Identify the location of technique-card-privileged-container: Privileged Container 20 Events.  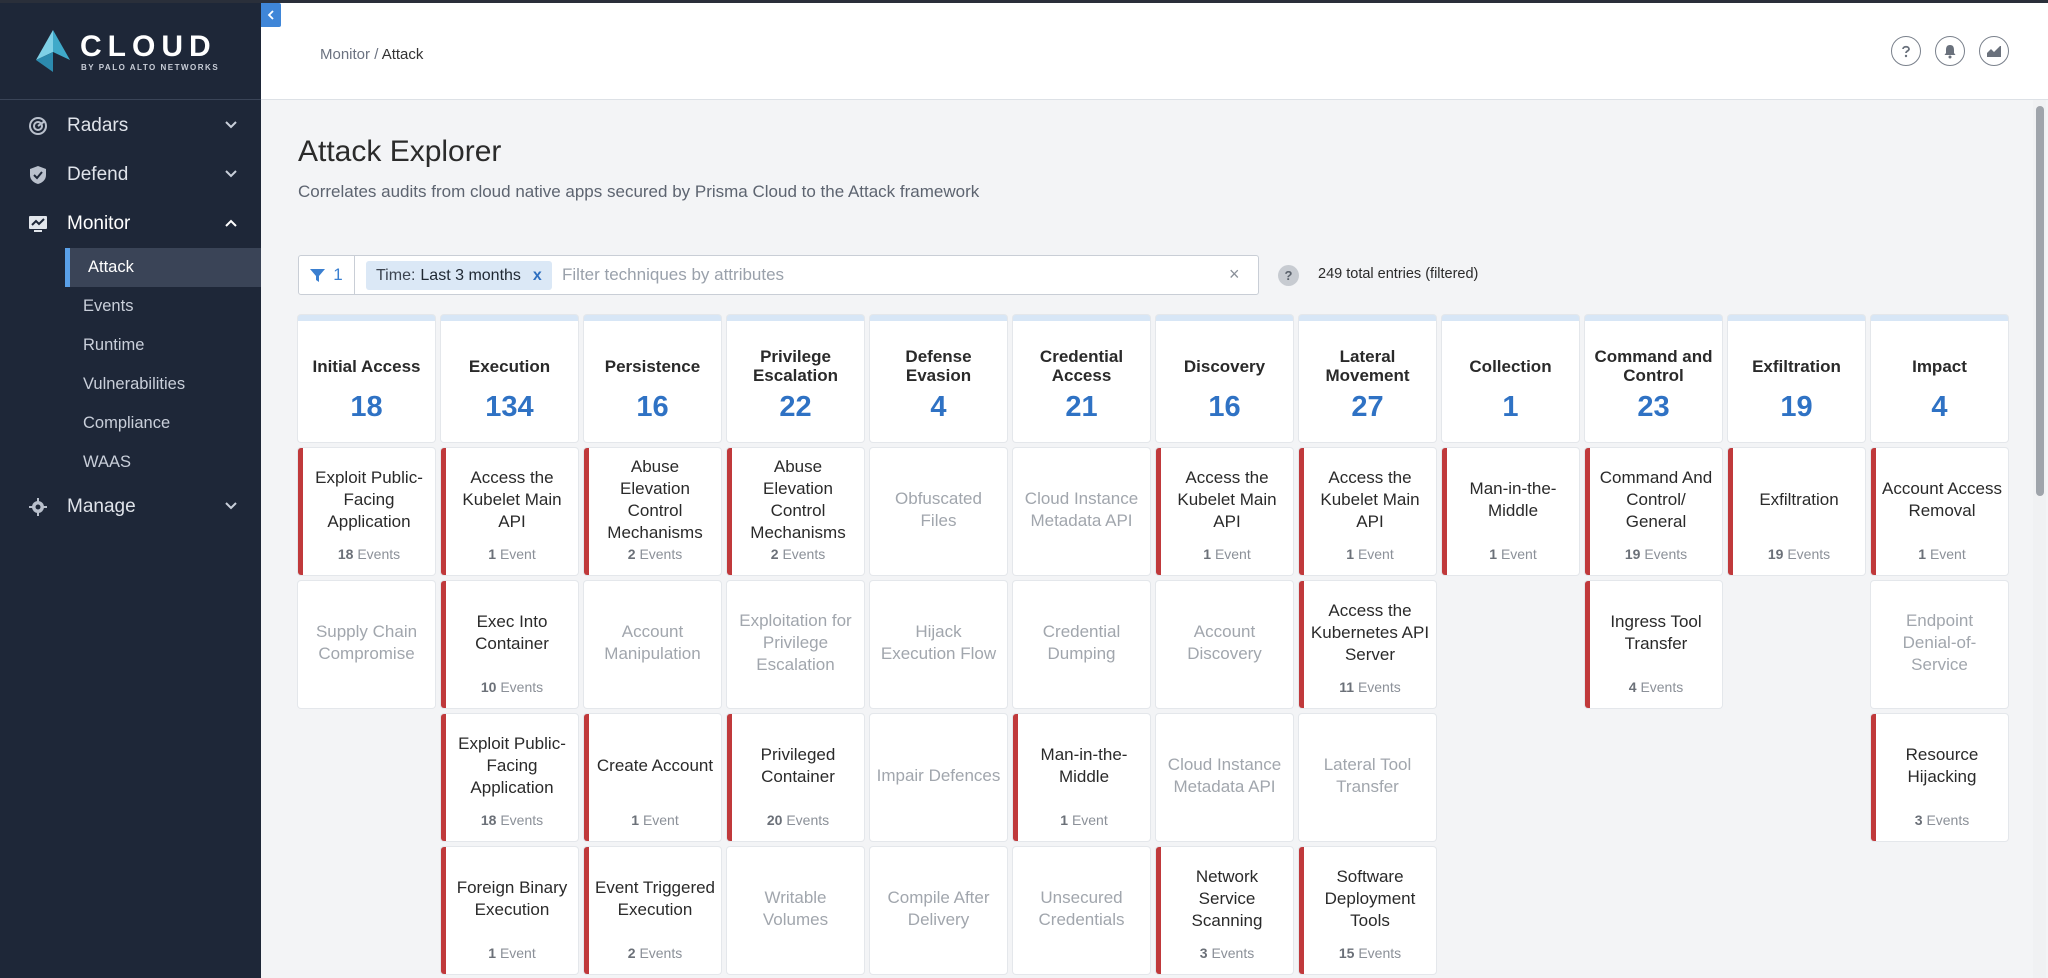
(795, 777).